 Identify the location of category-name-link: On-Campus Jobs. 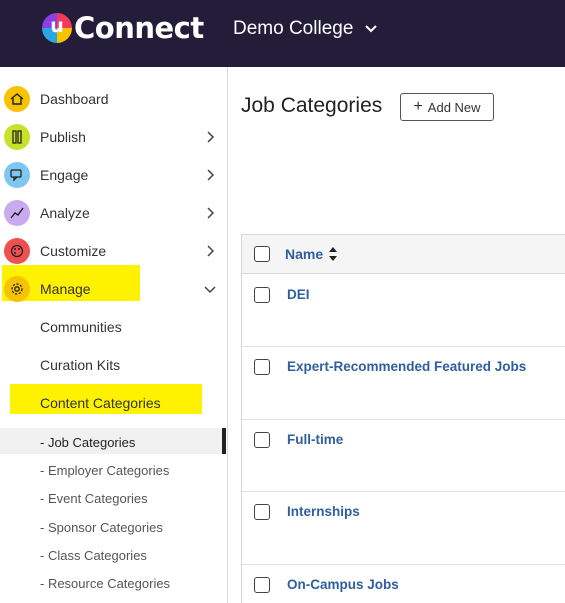
(343, 584).